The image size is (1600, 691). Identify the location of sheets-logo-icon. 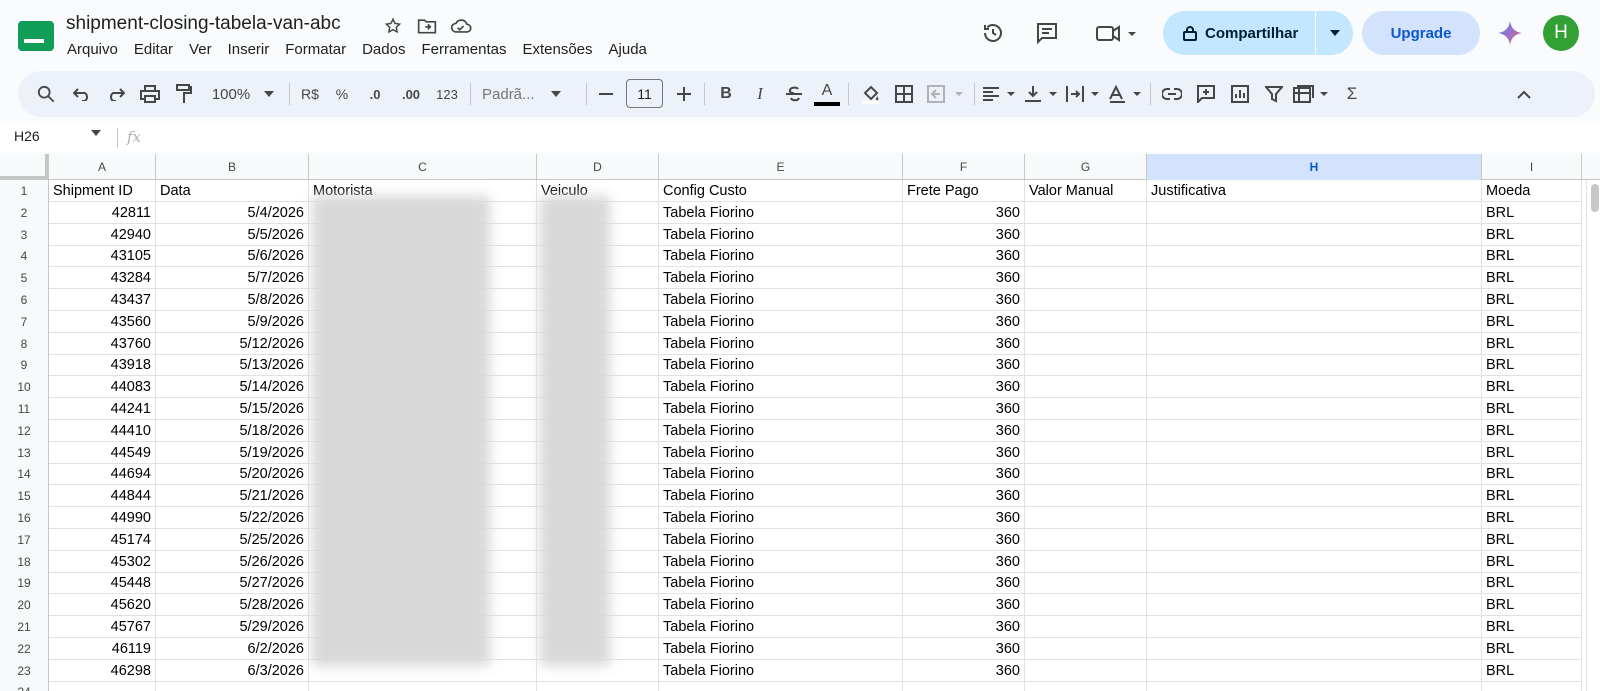
(36, 36).